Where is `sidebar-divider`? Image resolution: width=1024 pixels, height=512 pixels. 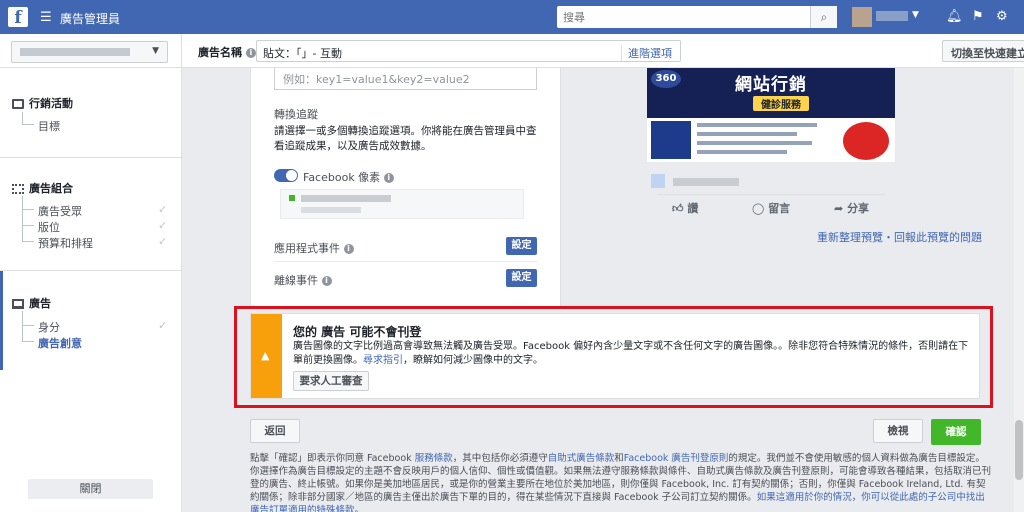
sidebar-divider is located at coordinates (181, 273).